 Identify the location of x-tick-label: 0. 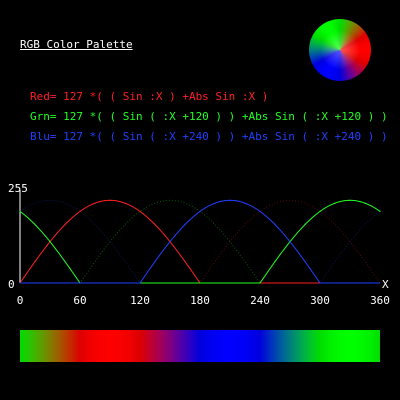
(20, 300).